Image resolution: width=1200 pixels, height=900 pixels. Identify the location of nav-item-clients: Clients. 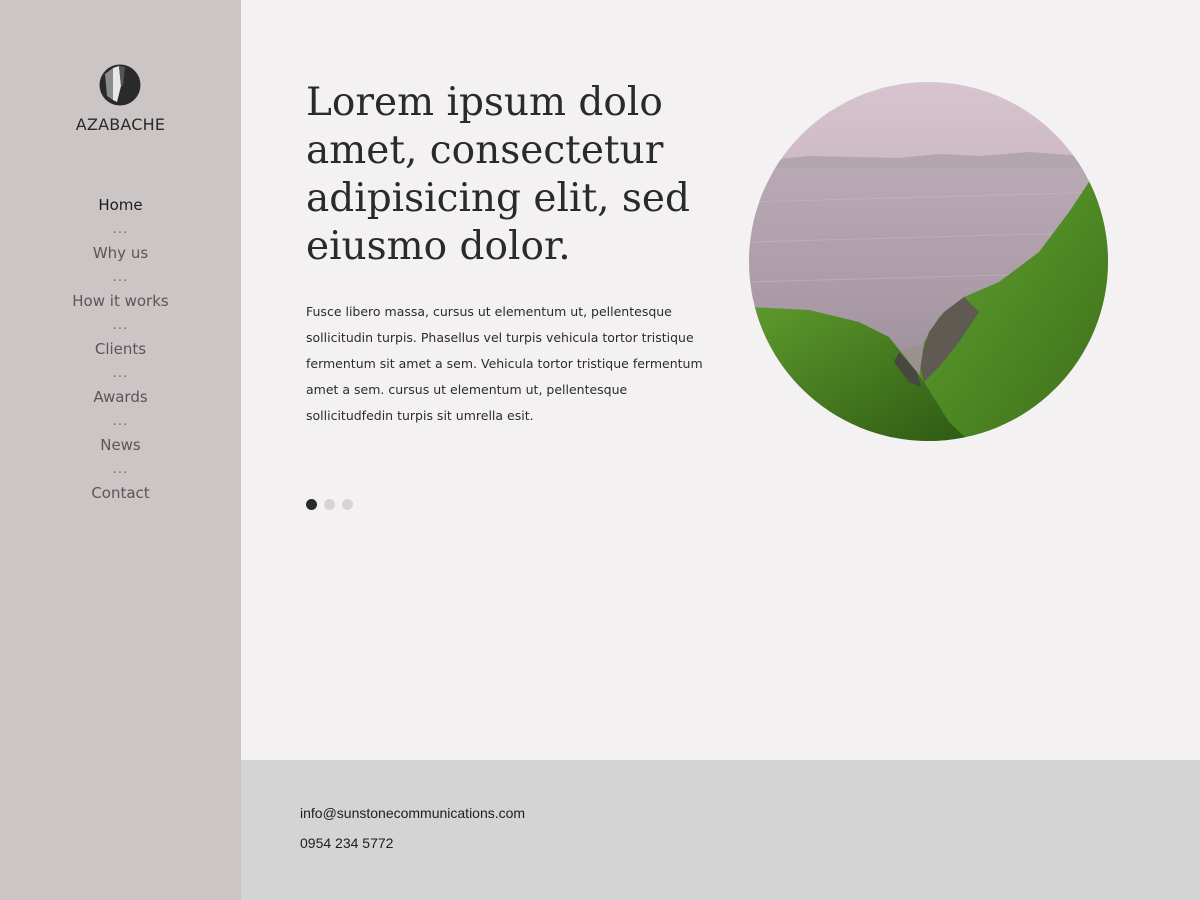
(120, 350).